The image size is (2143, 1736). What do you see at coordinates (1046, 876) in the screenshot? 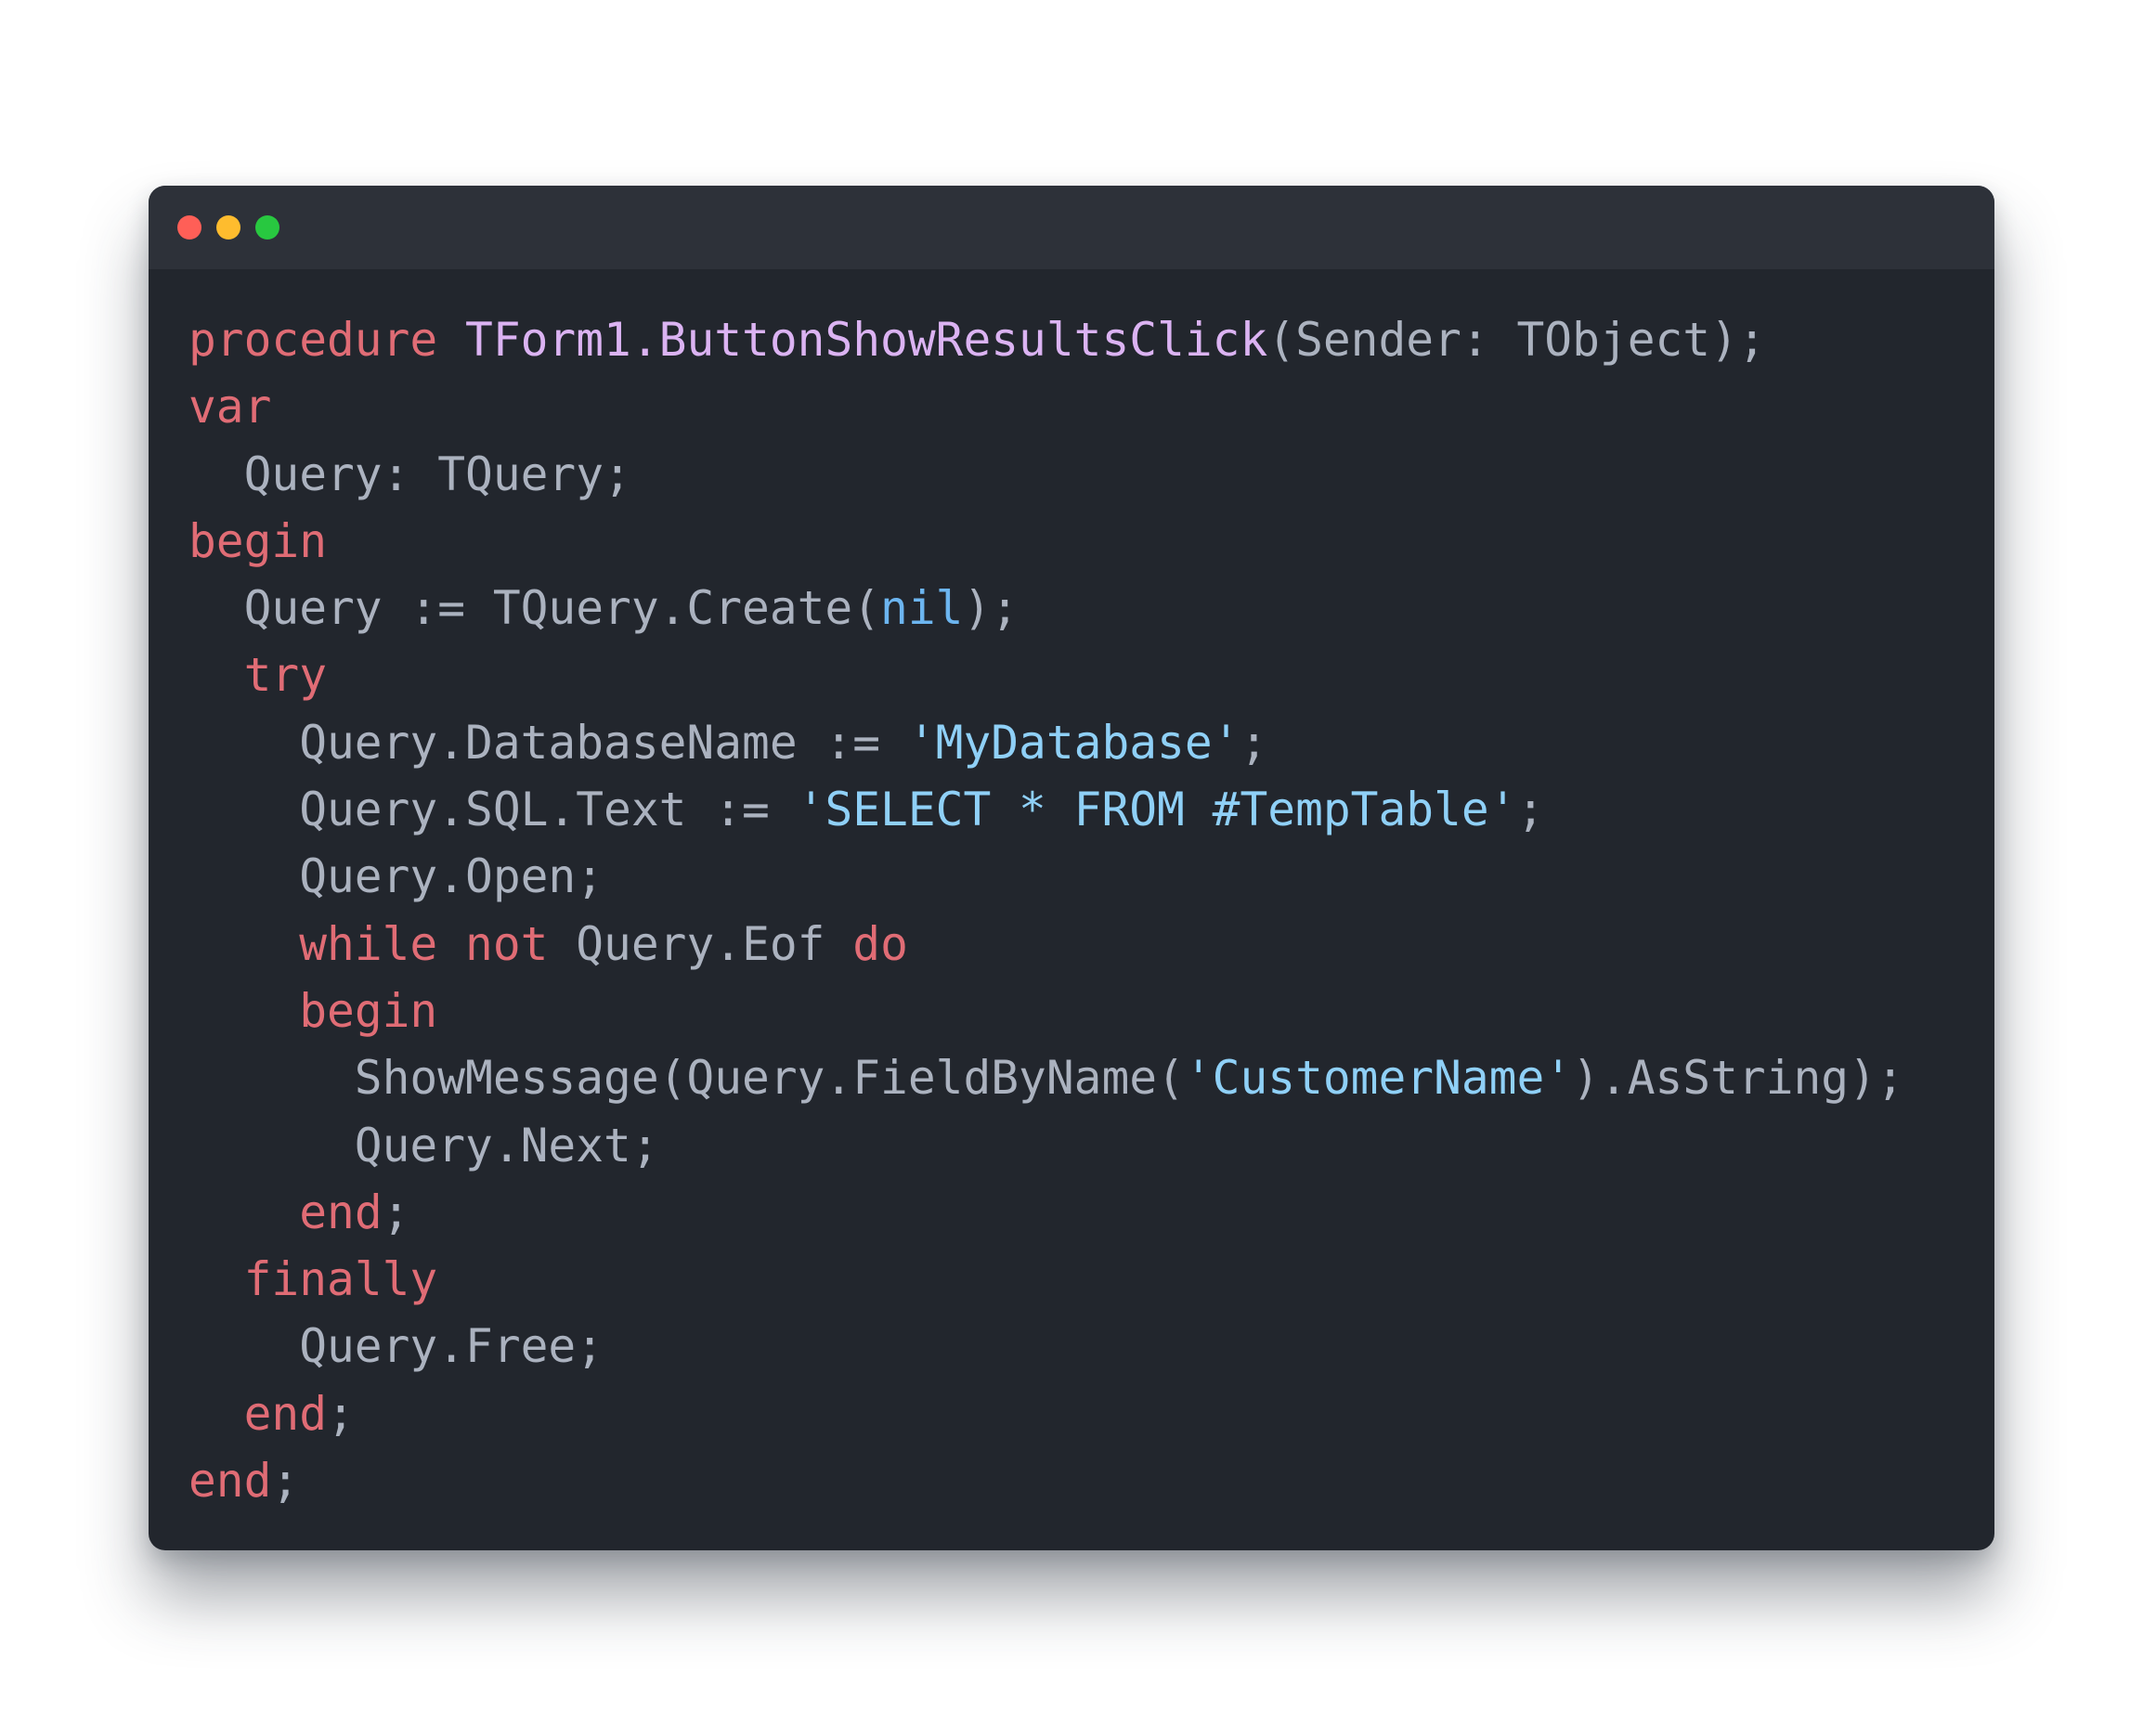
I see `code-line: Query.Open;` at bounding box center [1046, 876].